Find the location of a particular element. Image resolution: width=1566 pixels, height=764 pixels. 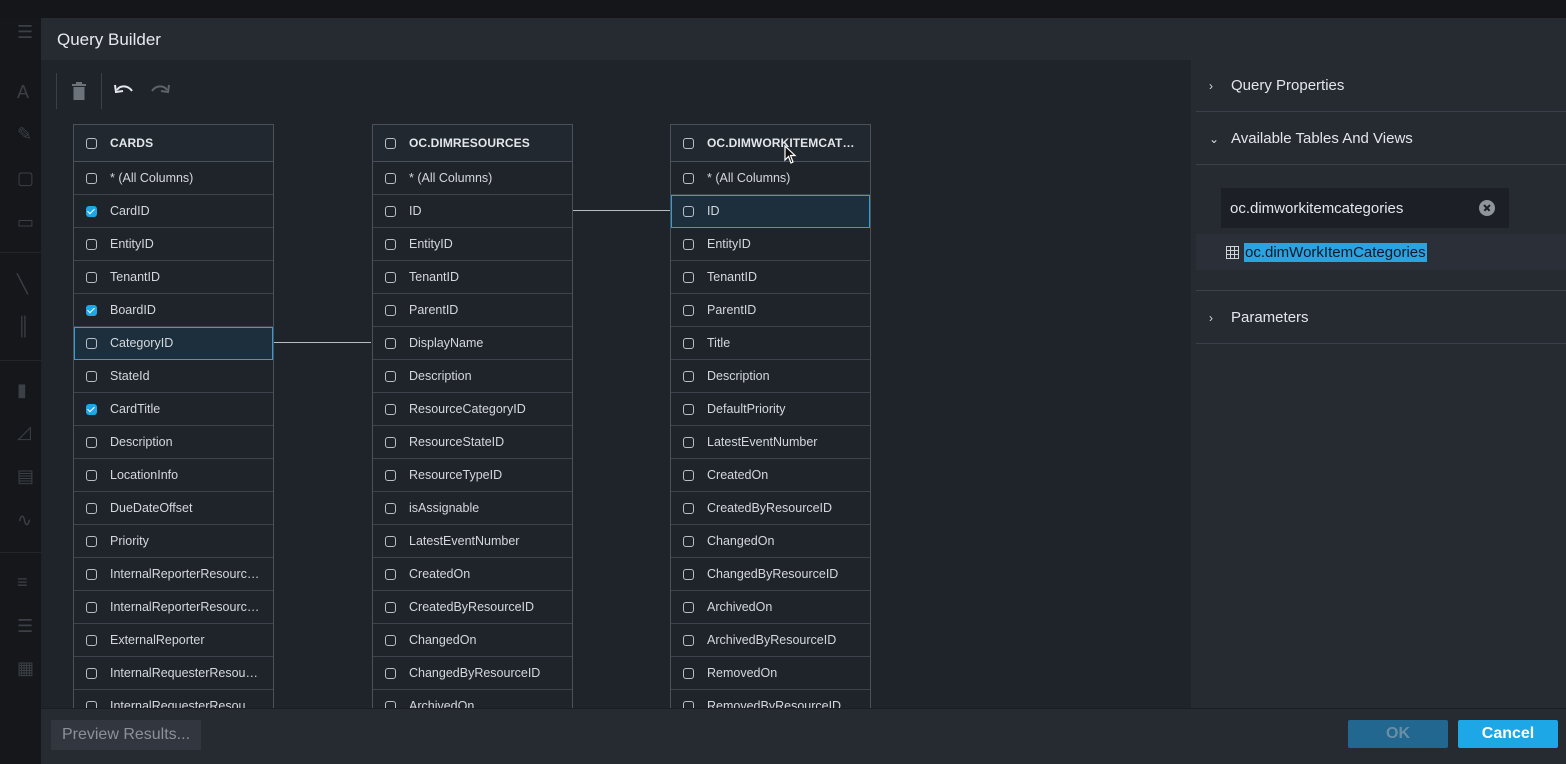

rectangle-icon: ▢ is located at coordinates (28, 178).